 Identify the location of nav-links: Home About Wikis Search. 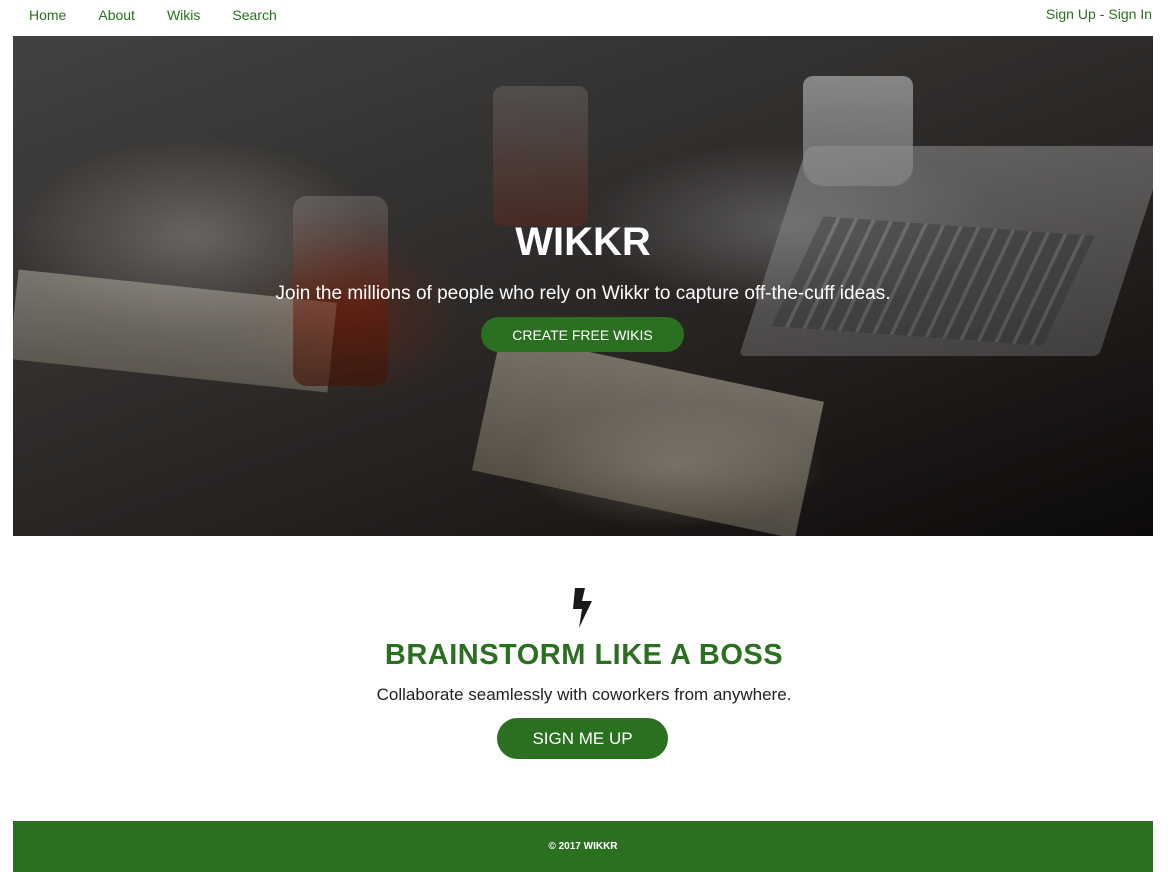
(153, 15).